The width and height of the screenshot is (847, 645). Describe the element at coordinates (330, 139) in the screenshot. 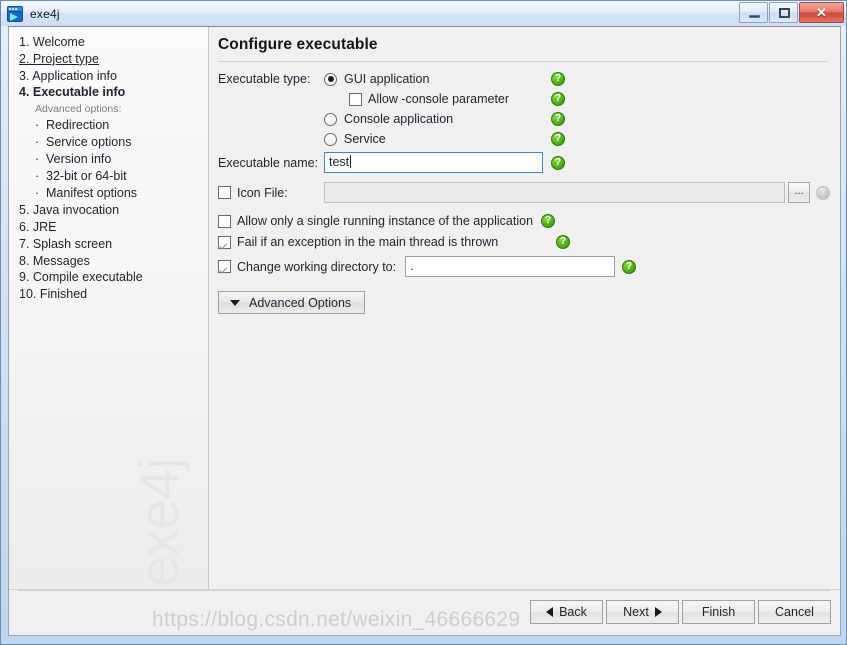

I see `radio-service` at that location.